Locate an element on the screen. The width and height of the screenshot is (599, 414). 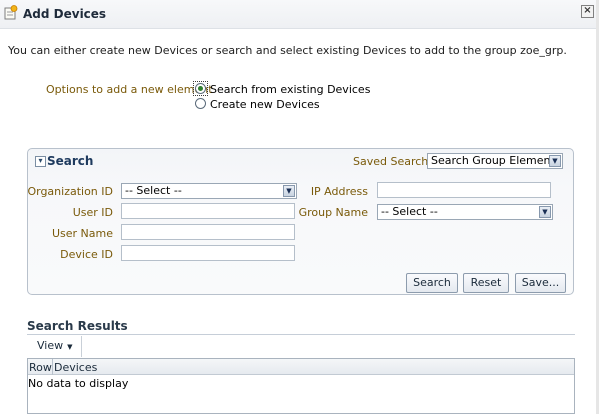
group-name-label: Group Name is located at coordinates (333, 212).